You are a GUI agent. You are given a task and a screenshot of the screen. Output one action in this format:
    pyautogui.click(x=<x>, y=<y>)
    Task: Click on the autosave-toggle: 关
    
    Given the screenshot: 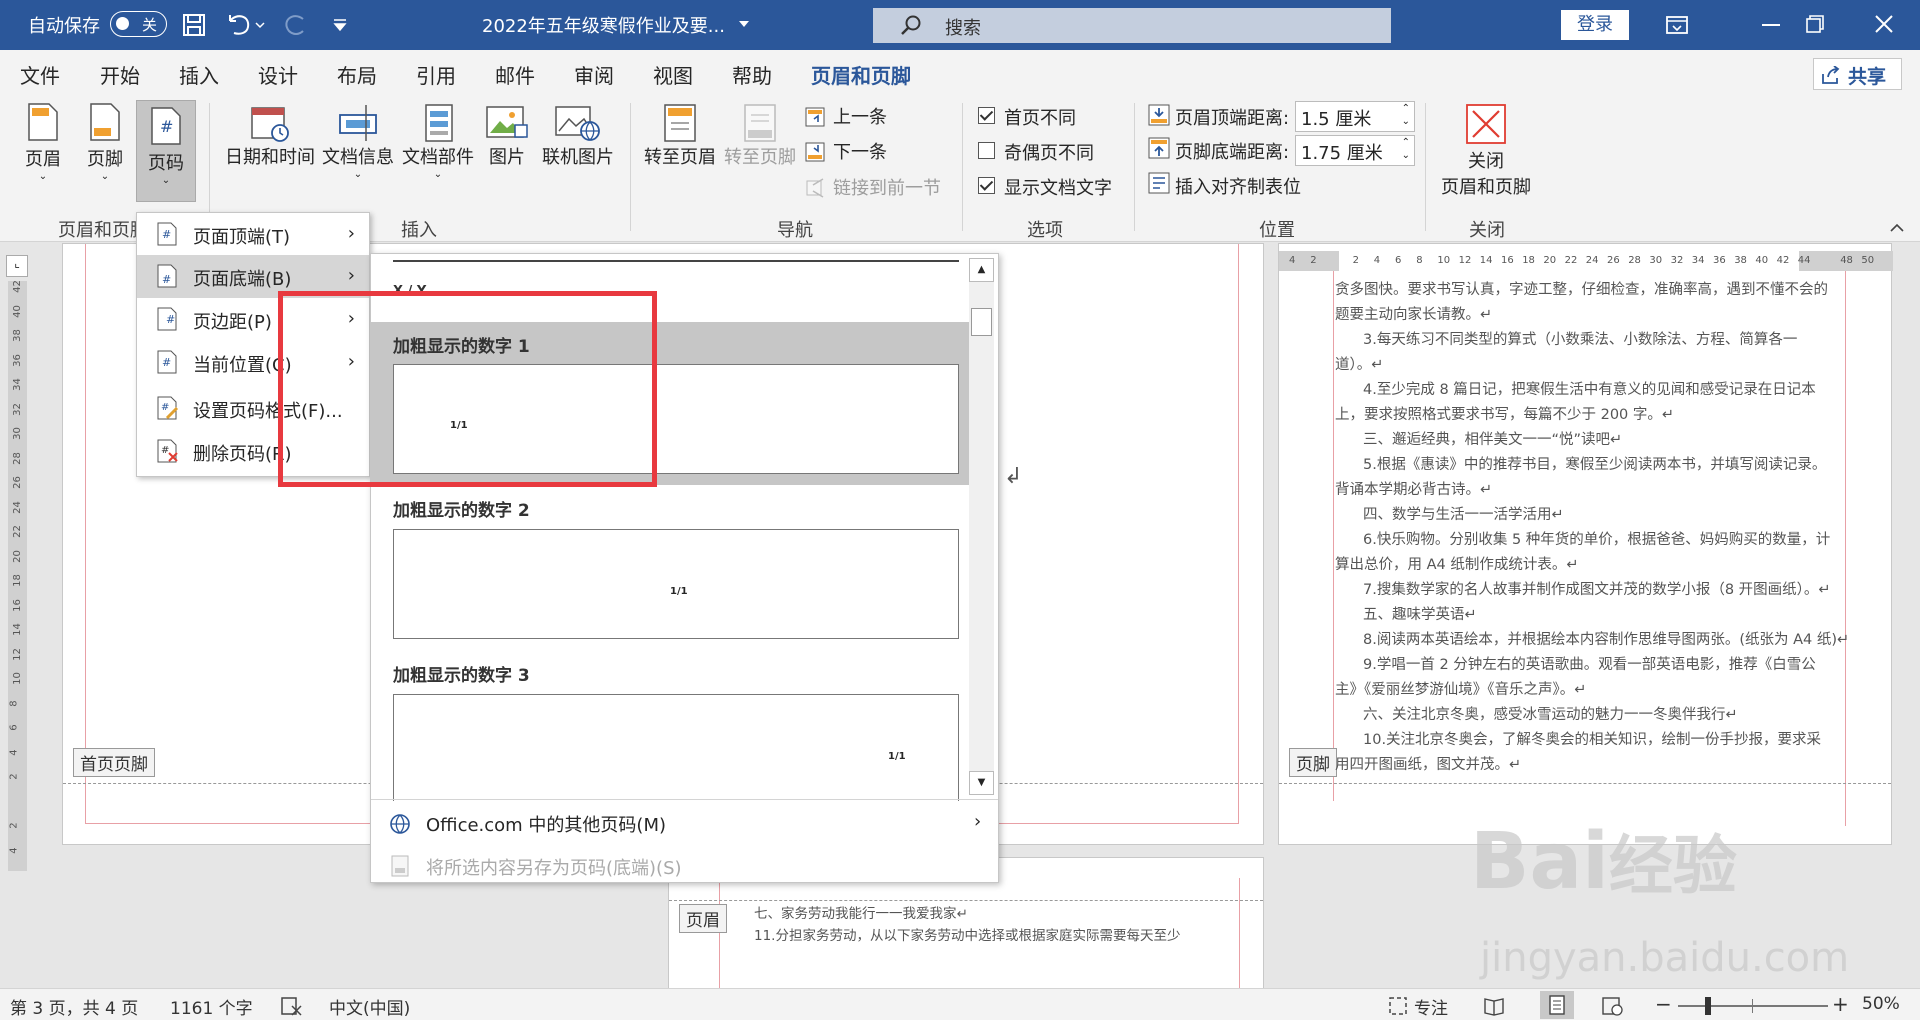 What is the action you would take?
    pyautogui.click(x=138, y=24)
    